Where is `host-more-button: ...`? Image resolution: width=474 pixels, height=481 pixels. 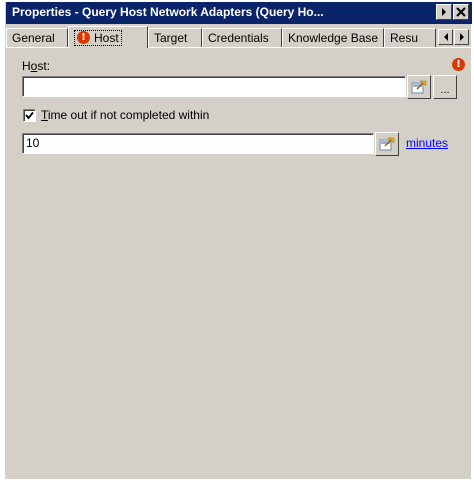
host-more-button: ... is located at coordinates (445, 87).